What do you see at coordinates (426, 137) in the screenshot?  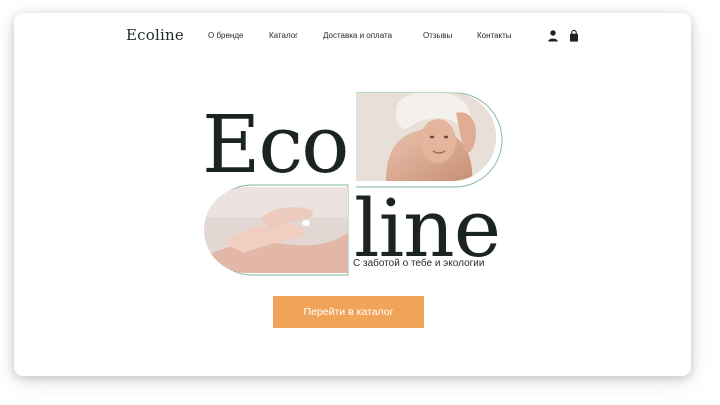 I see `woman-portrait-photo` at bounding box center [426, 137].